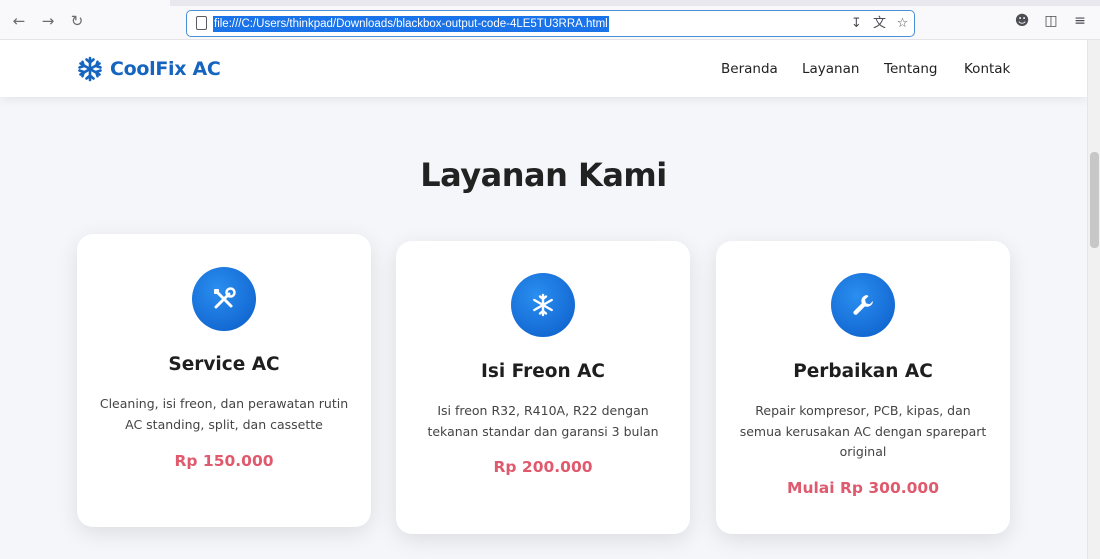  Describe the element at coordinates (224, 364) in the screenshot. I see `card-title: Service AC` at that location.